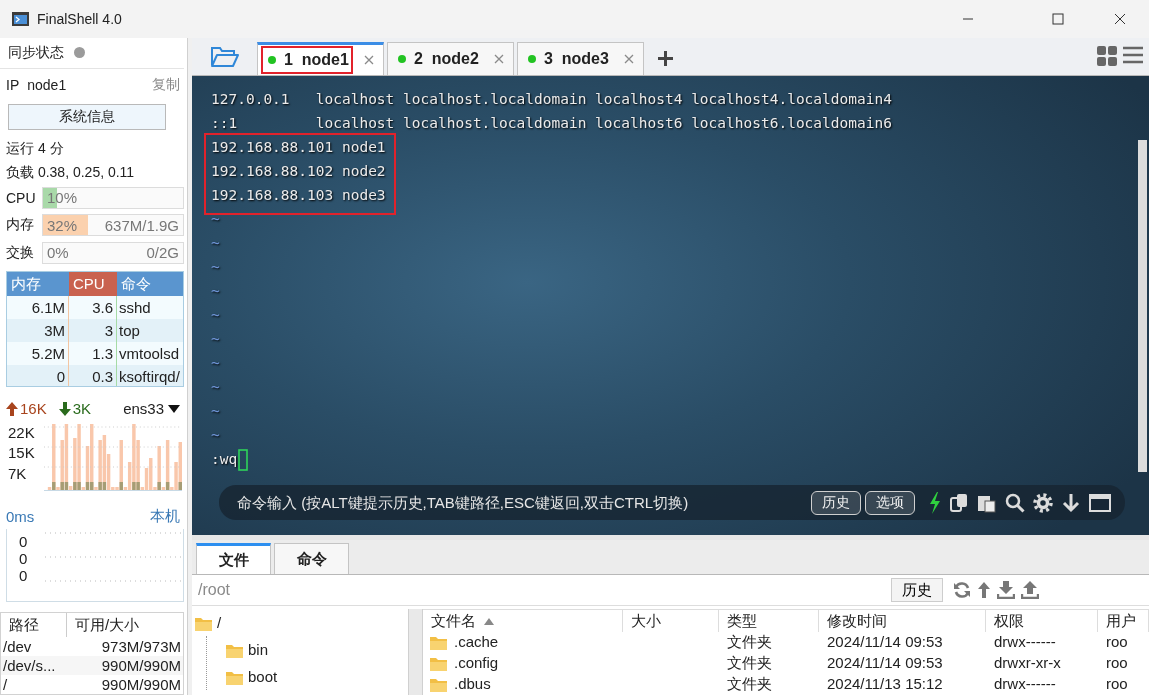 This screenshot has height=695, width=1149. What do you see at coordinates (1030, 590) in the screenshot?
I see `upload-icon` at bounding box center [1030, 590].